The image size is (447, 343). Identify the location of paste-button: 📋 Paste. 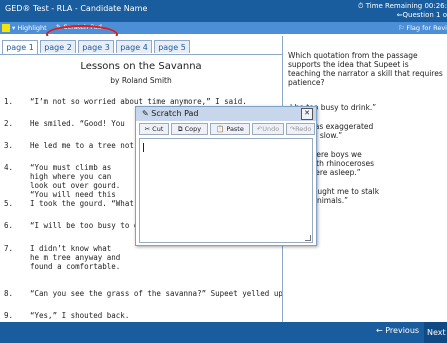
(230, 129).